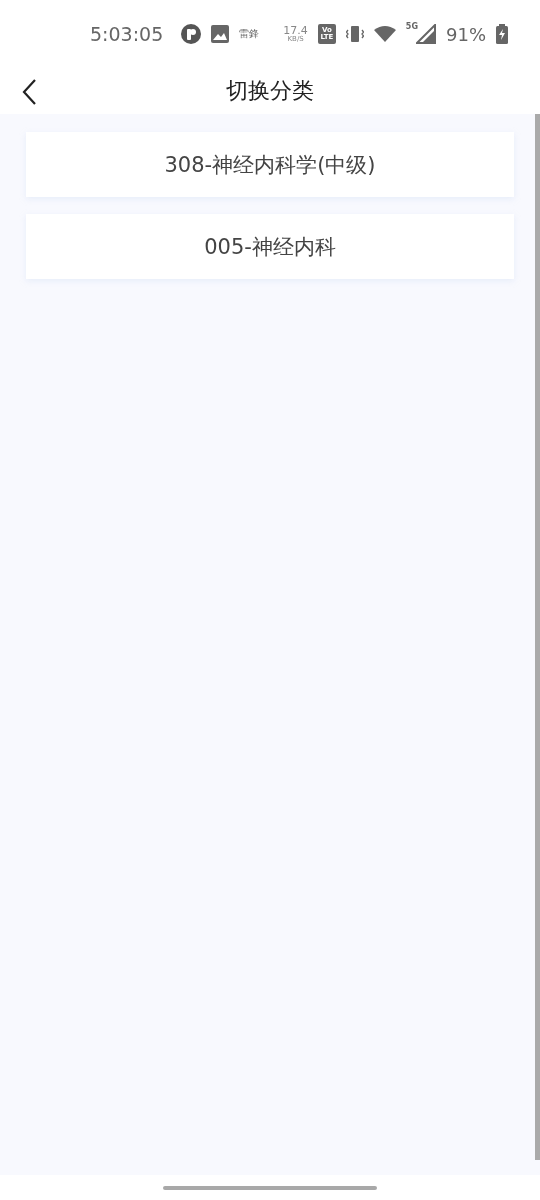 The image size is (540, 1200). What do you see at coordinates (270, 91) in the screenshot?
I see `page-title: 切换分类` at bounding box center [270, 91].